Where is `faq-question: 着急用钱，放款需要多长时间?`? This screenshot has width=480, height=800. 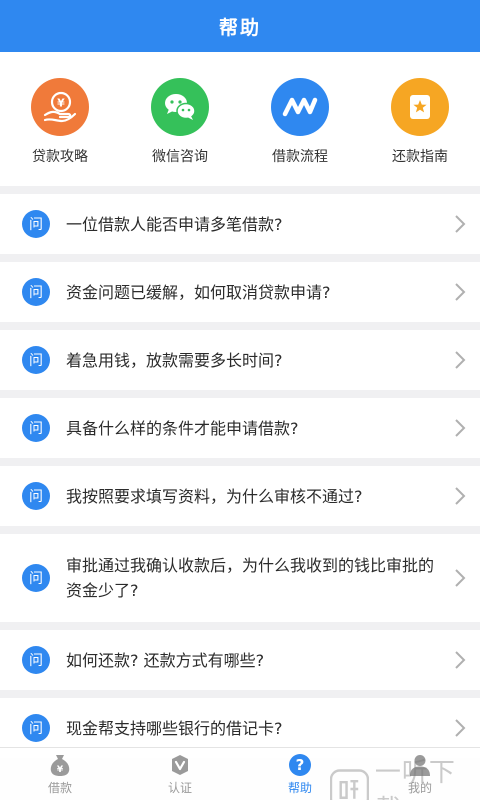
faq-question: 着急用钱，放款需要多长时间? is located at coordinates (174, 360).